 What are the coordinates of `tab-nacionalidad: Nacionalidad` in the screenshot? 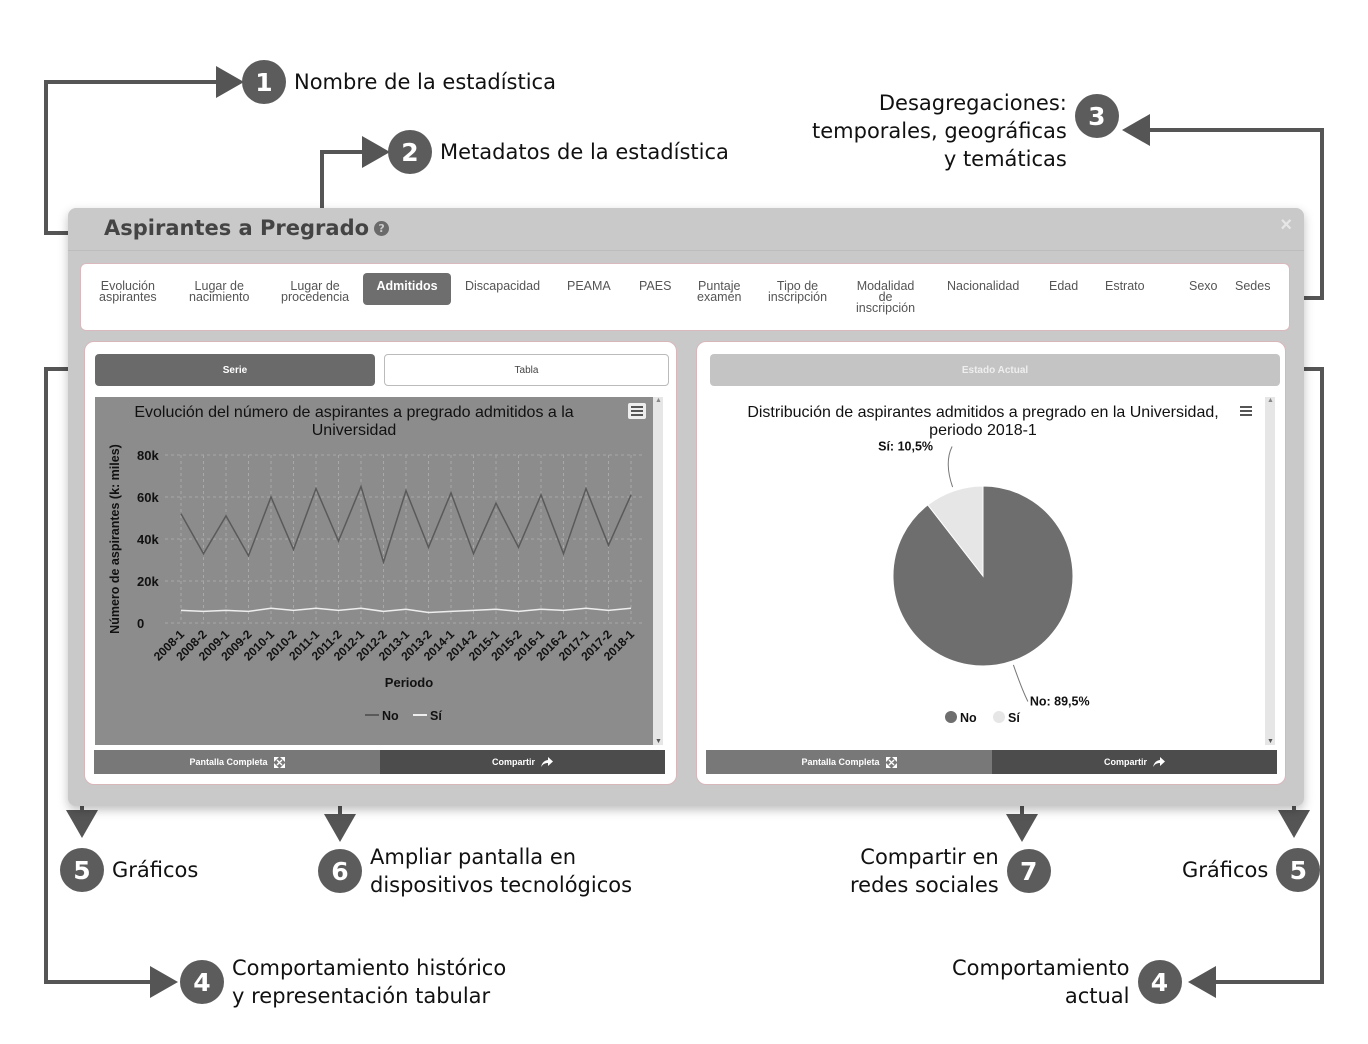 It's located at (983, 283).